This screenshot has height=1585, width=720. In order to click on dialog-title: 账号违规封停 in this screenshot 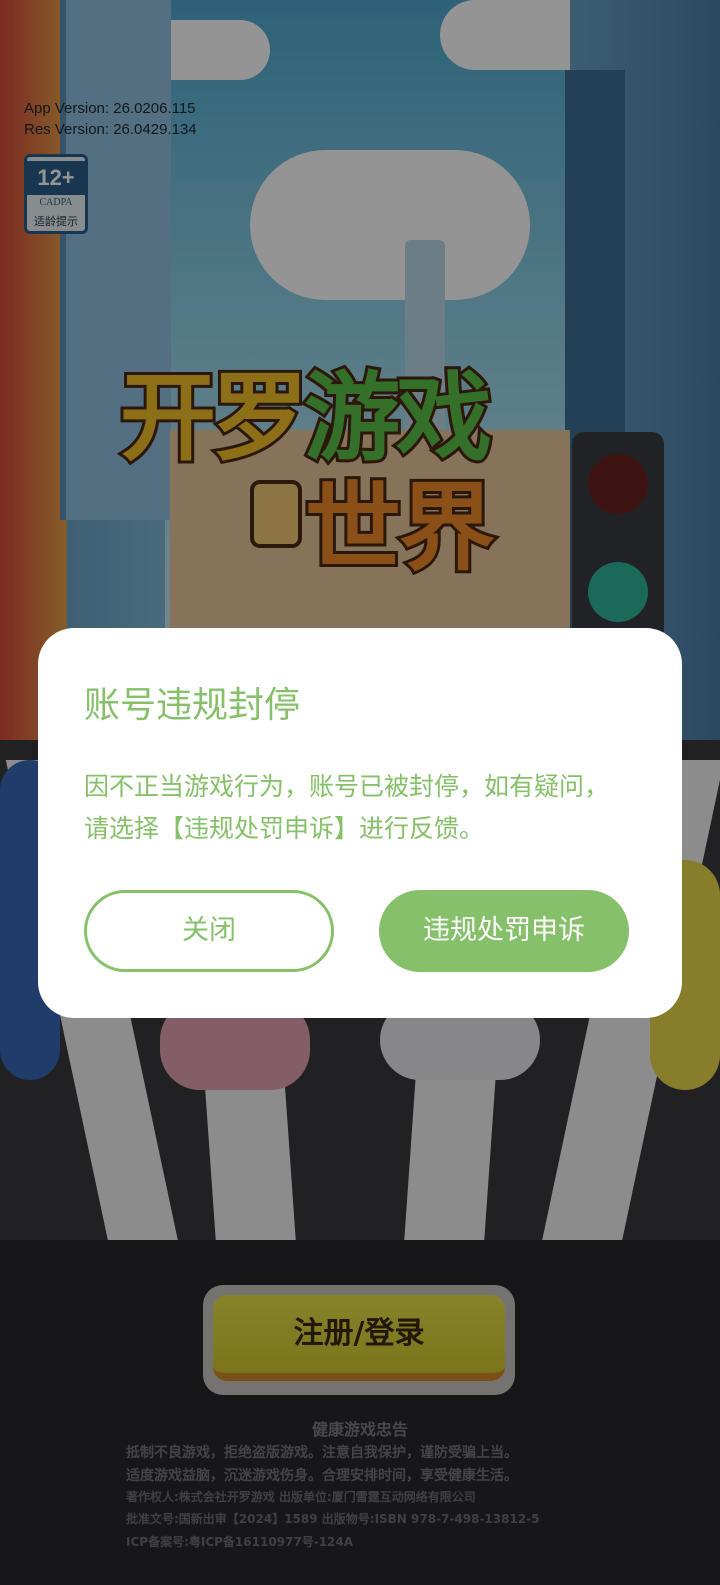, I will do `click(192, 705)`.